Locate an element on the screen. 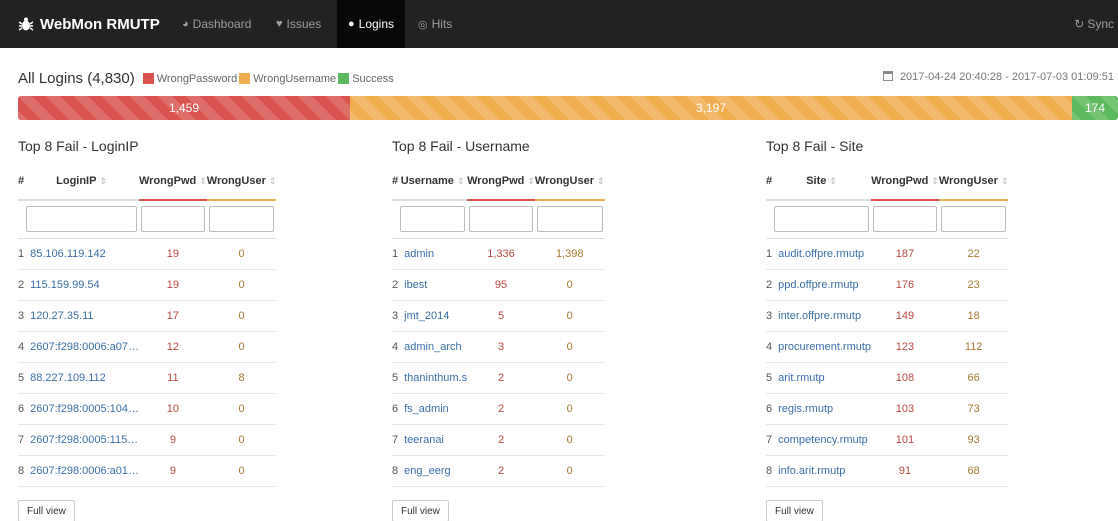  column-header-loginip: LoginIP ⇕ is located at coordinates (81, 181).